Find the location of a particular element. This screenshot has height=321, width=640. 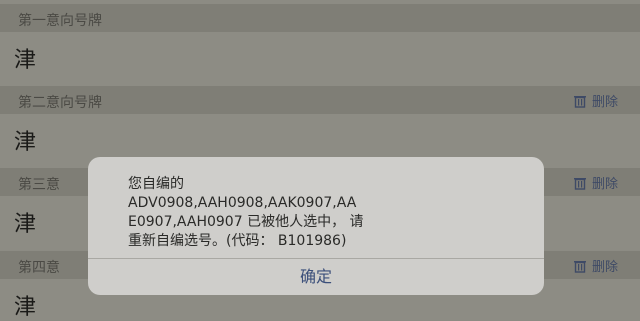

delete-button-3: 删除 is located at coordinates (595, 182).